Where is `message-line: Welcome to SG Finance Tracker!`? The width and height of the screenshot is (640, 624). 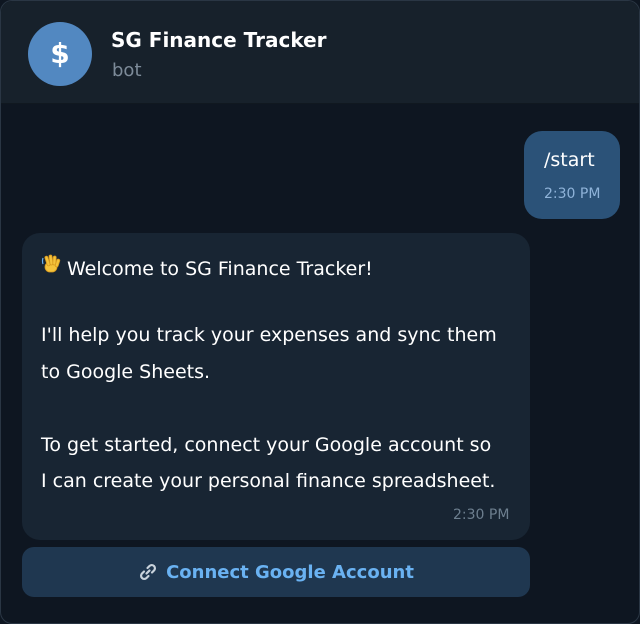
message-line: Welcome to SG Finance Tracker! is located at coordinates (207, 267).